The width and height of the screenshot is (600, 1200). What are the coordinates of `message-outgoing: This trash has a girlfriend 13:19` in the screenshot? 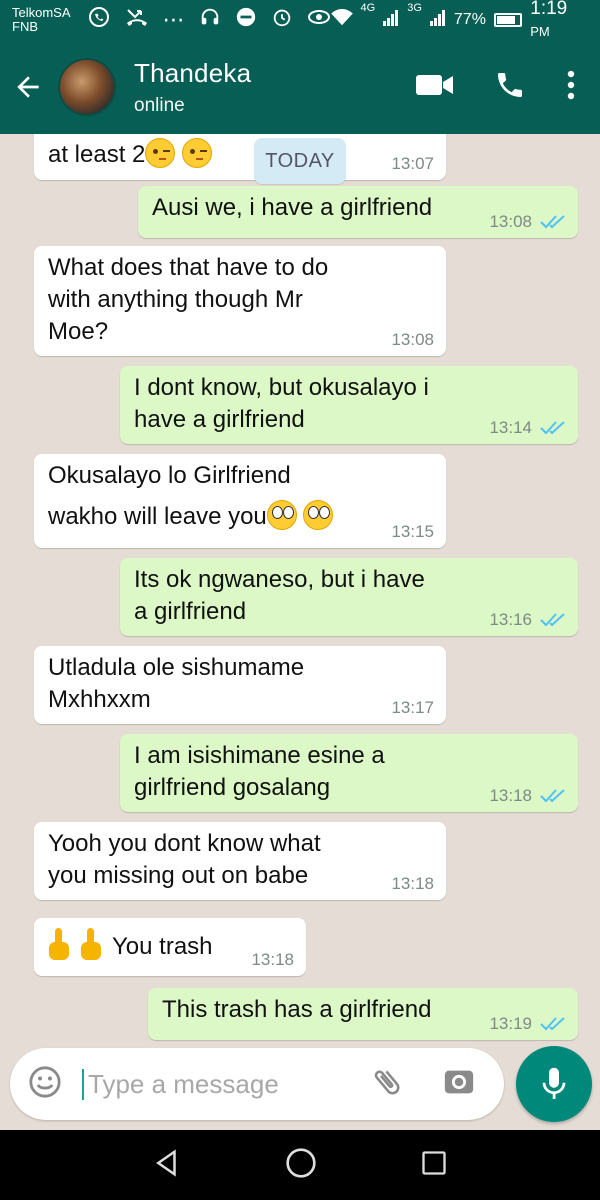 It's located at (363, 1014).